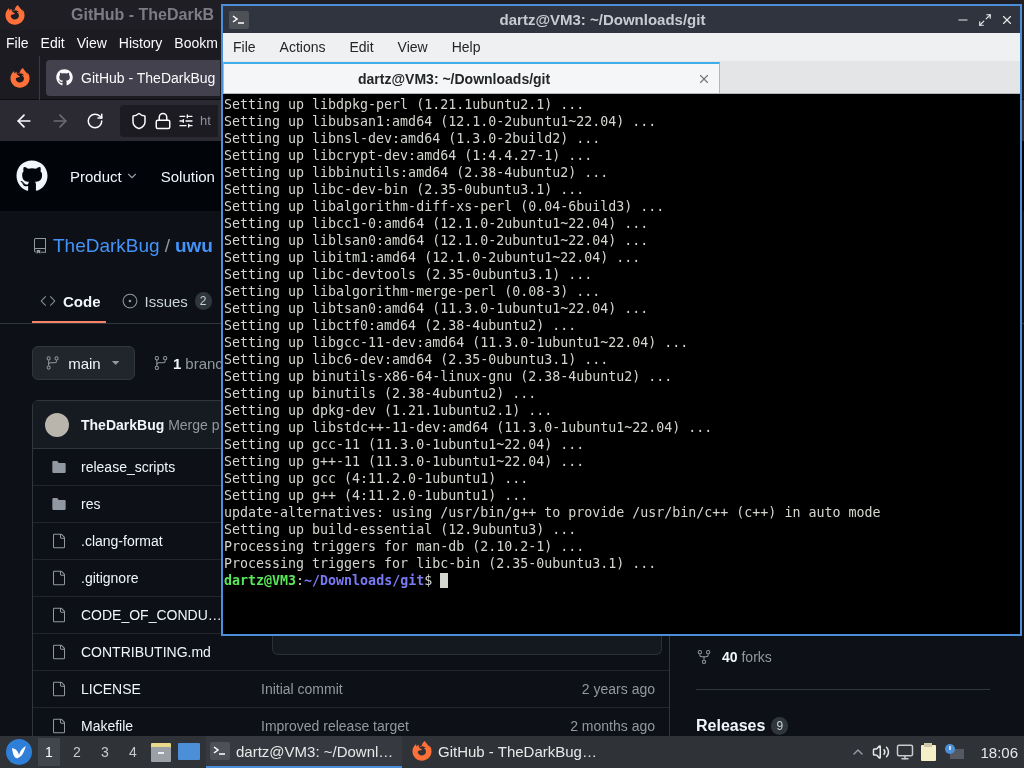  Describe the element at coordinates (83, 363) in the screenshot. I see `branch-selector: main` at that location.